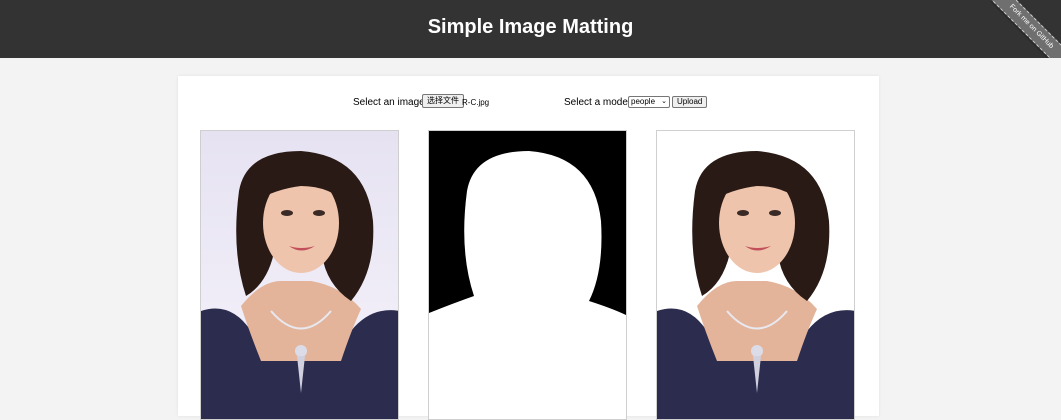 Image resolution: width=1061 pixels, height=420 pixels. I want to click on page-title: Simple Image Matting, so click(530, 27).